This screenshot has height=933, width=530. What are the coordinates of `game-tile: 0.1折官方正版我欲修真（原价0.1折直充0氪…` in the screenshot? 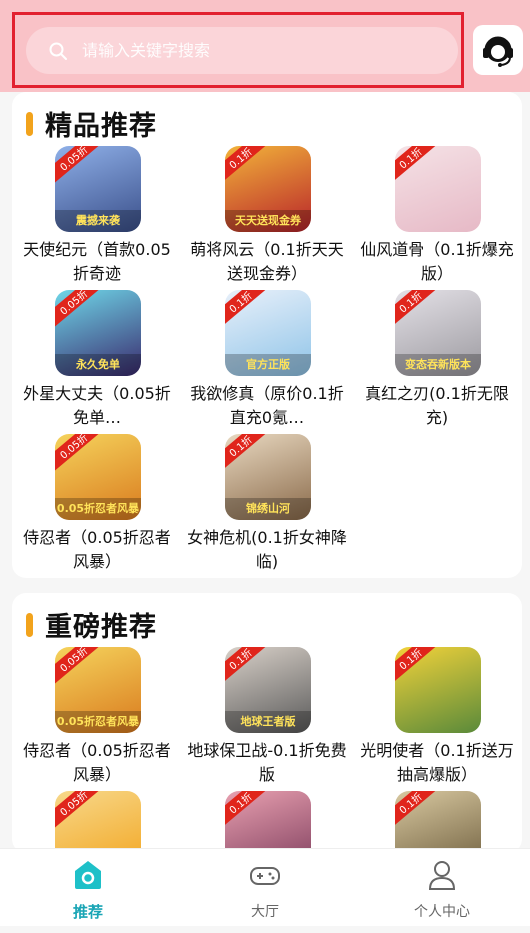 It's located at (267, 360).